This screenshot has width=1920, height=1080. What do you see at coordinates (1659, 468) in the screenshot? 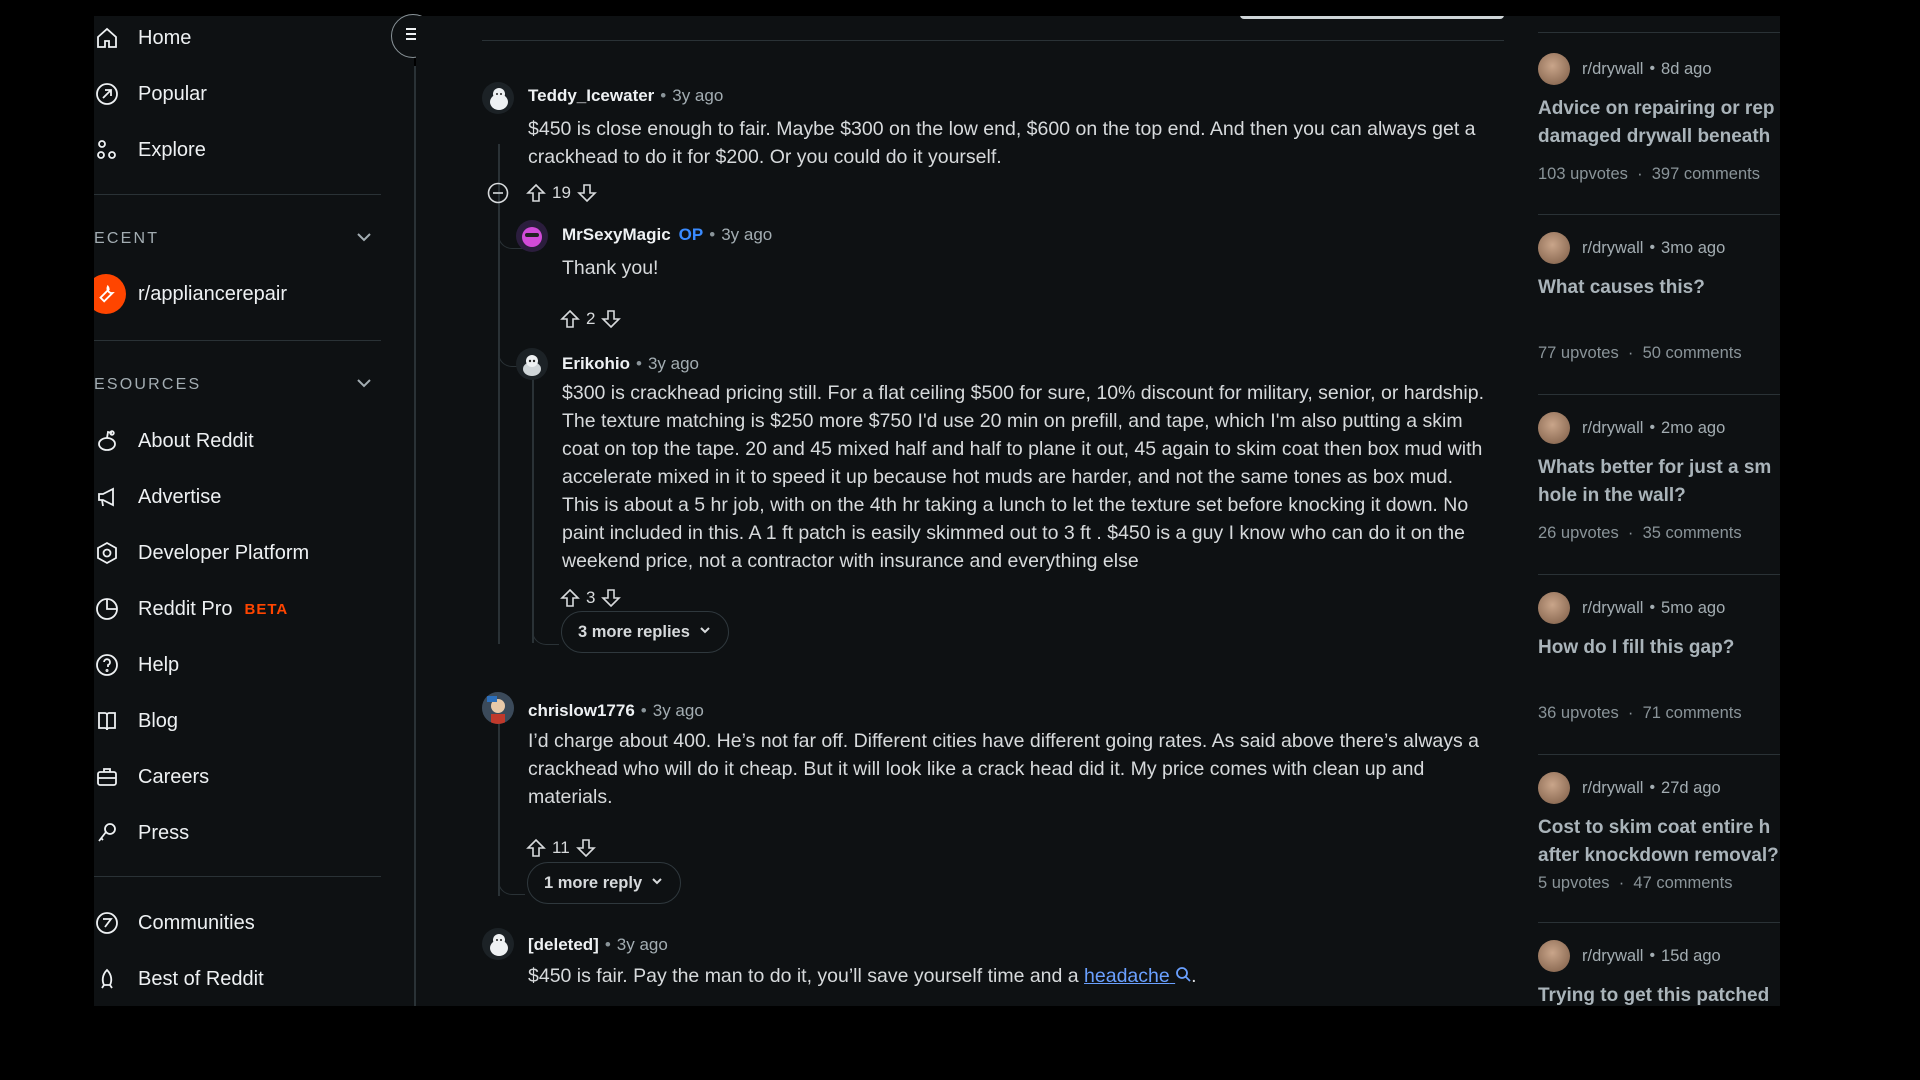
I see `post-title: Whats better for just a sm` at bounding box center [1659, 468].